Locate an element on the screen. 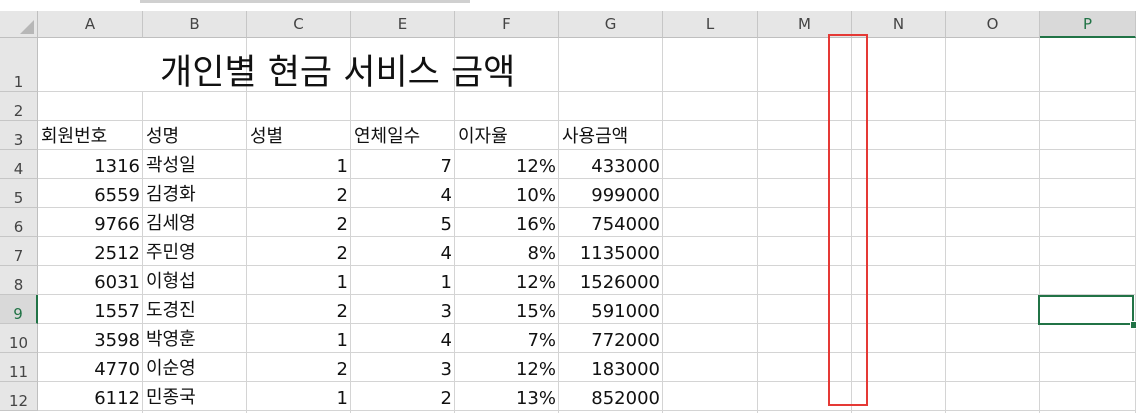 The width and height of the screenshot is (1136, 413). data-cell-amount: 433000 is located at coordinates (611, 164).